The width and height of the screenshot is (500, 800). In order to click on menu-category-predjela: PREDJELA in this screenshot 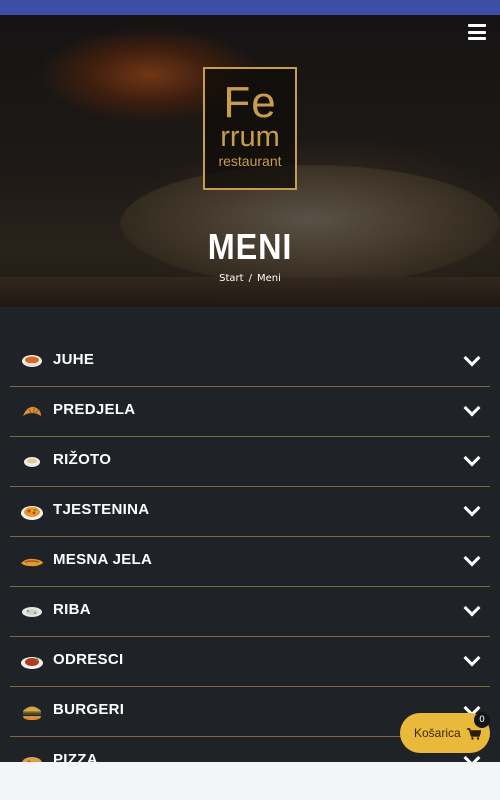, I will do `click(250, 412)`.